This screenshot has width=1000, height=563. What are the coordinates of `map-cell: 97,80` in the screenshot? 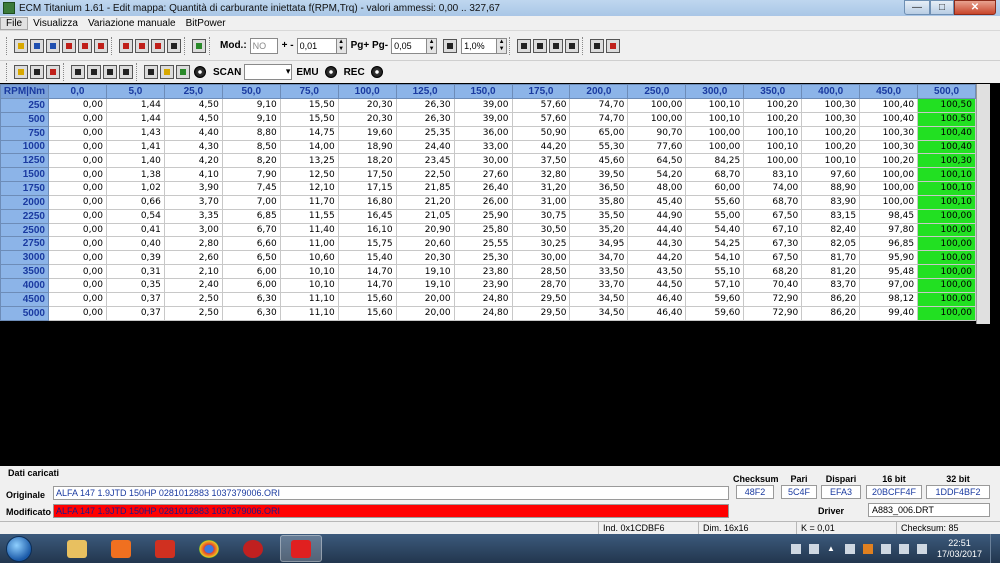 It's located at (889, 230).